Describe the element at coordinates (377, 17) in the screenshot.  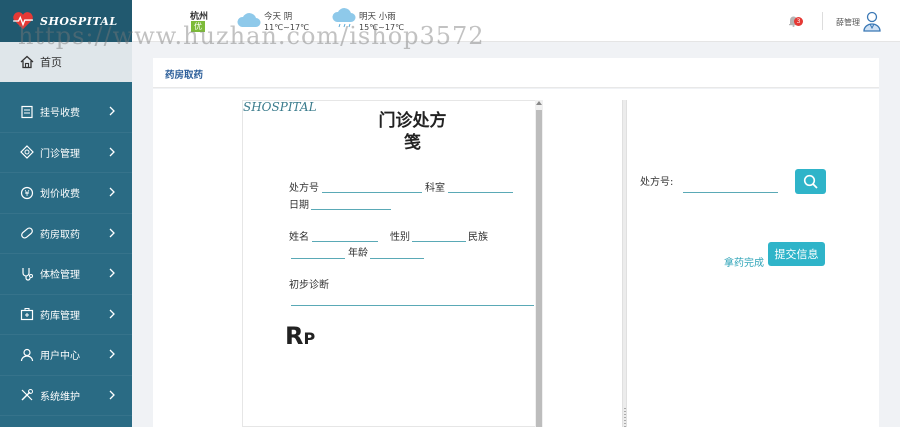
I see `weather-tomorrow: 明天 小雨` at that location.